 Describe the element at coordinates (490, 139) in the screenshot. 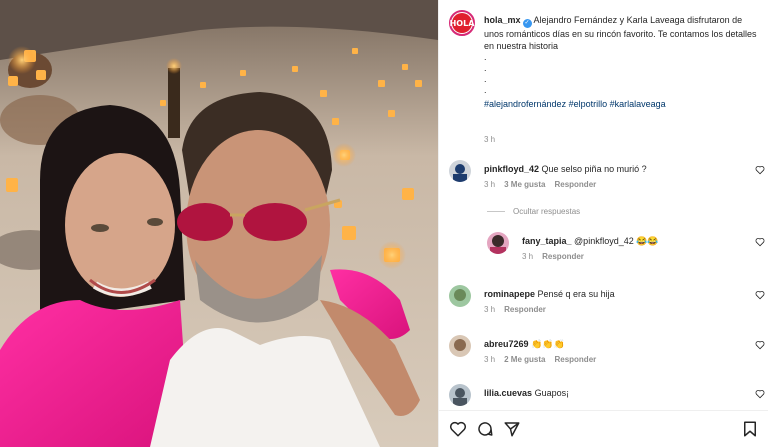

I see `post-time: 3 h` at that location.